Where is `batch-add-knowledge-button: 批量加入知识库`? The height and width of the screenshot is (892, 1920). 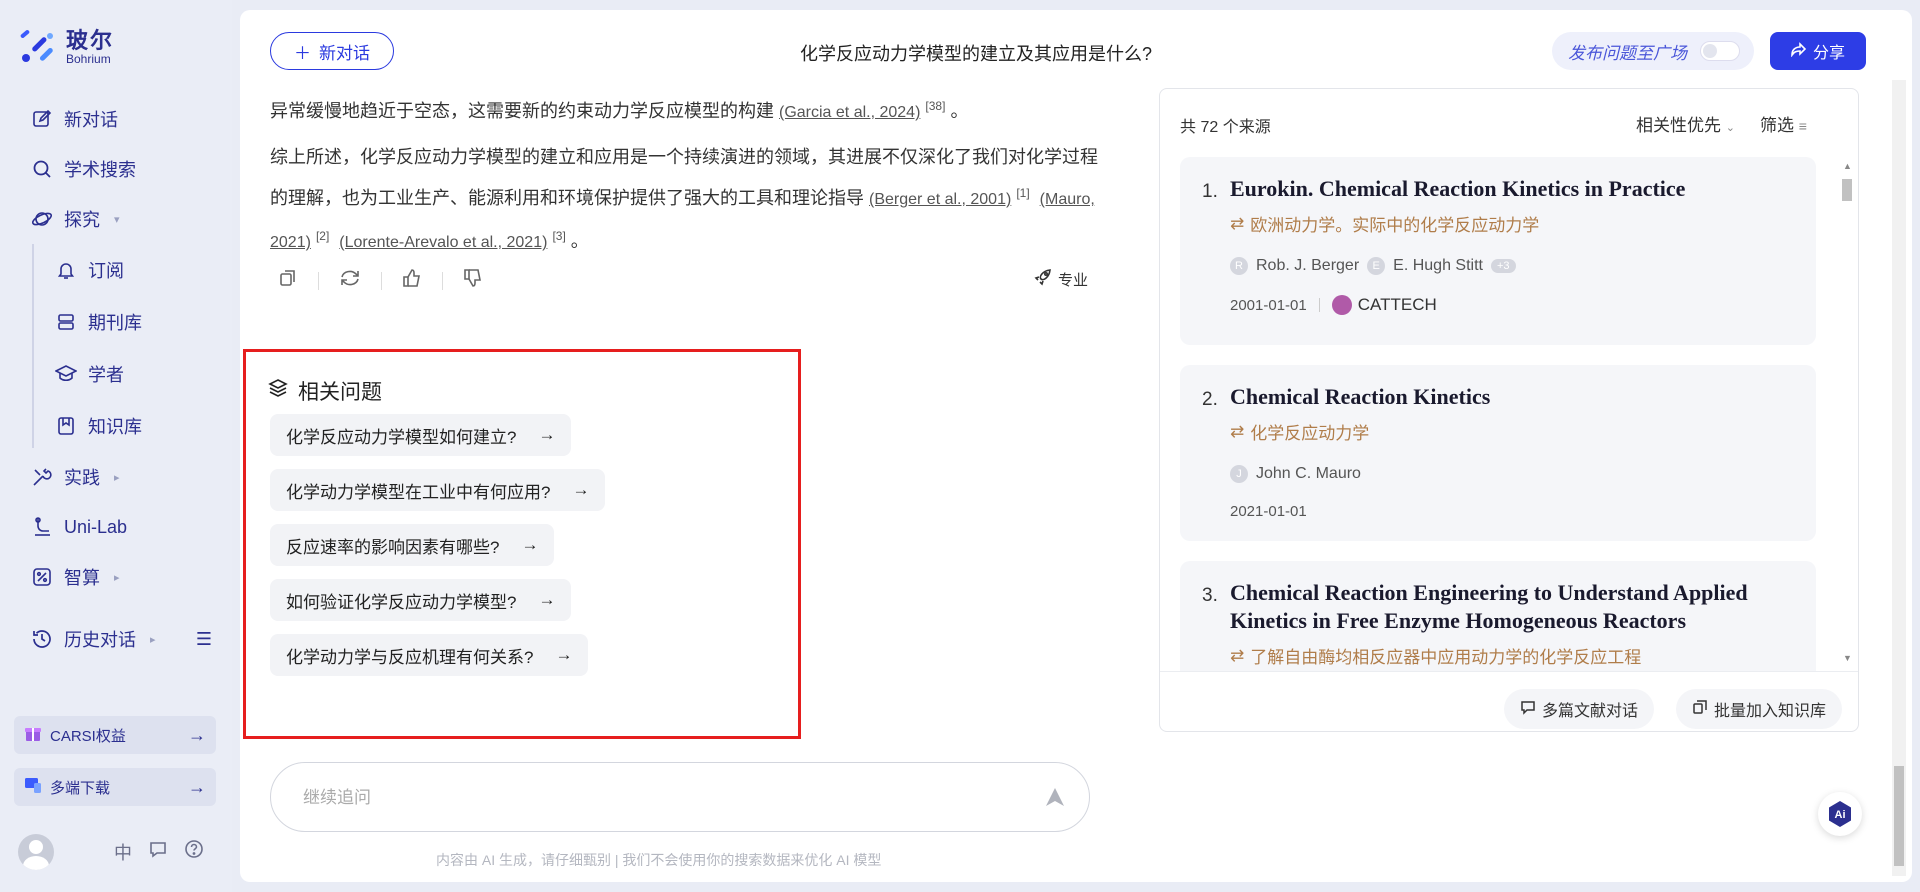
batch-add-knowledge-button: 批量加入知识库 is located at coordinates (1759, 709).